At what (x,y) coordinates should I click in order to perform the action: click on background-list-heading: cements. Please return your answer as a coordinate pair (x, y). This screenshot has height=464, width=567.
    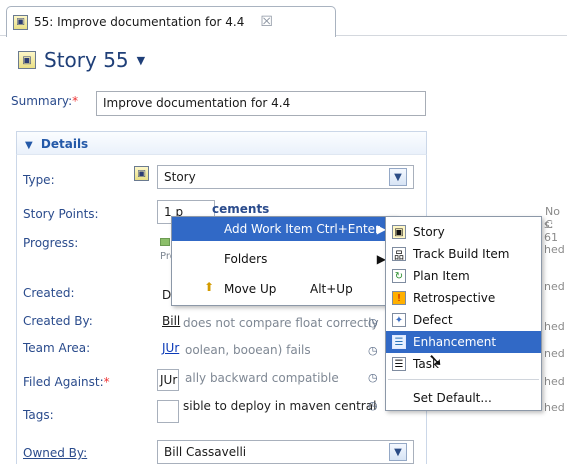
    Looking at the image, I should click on (241, 209).